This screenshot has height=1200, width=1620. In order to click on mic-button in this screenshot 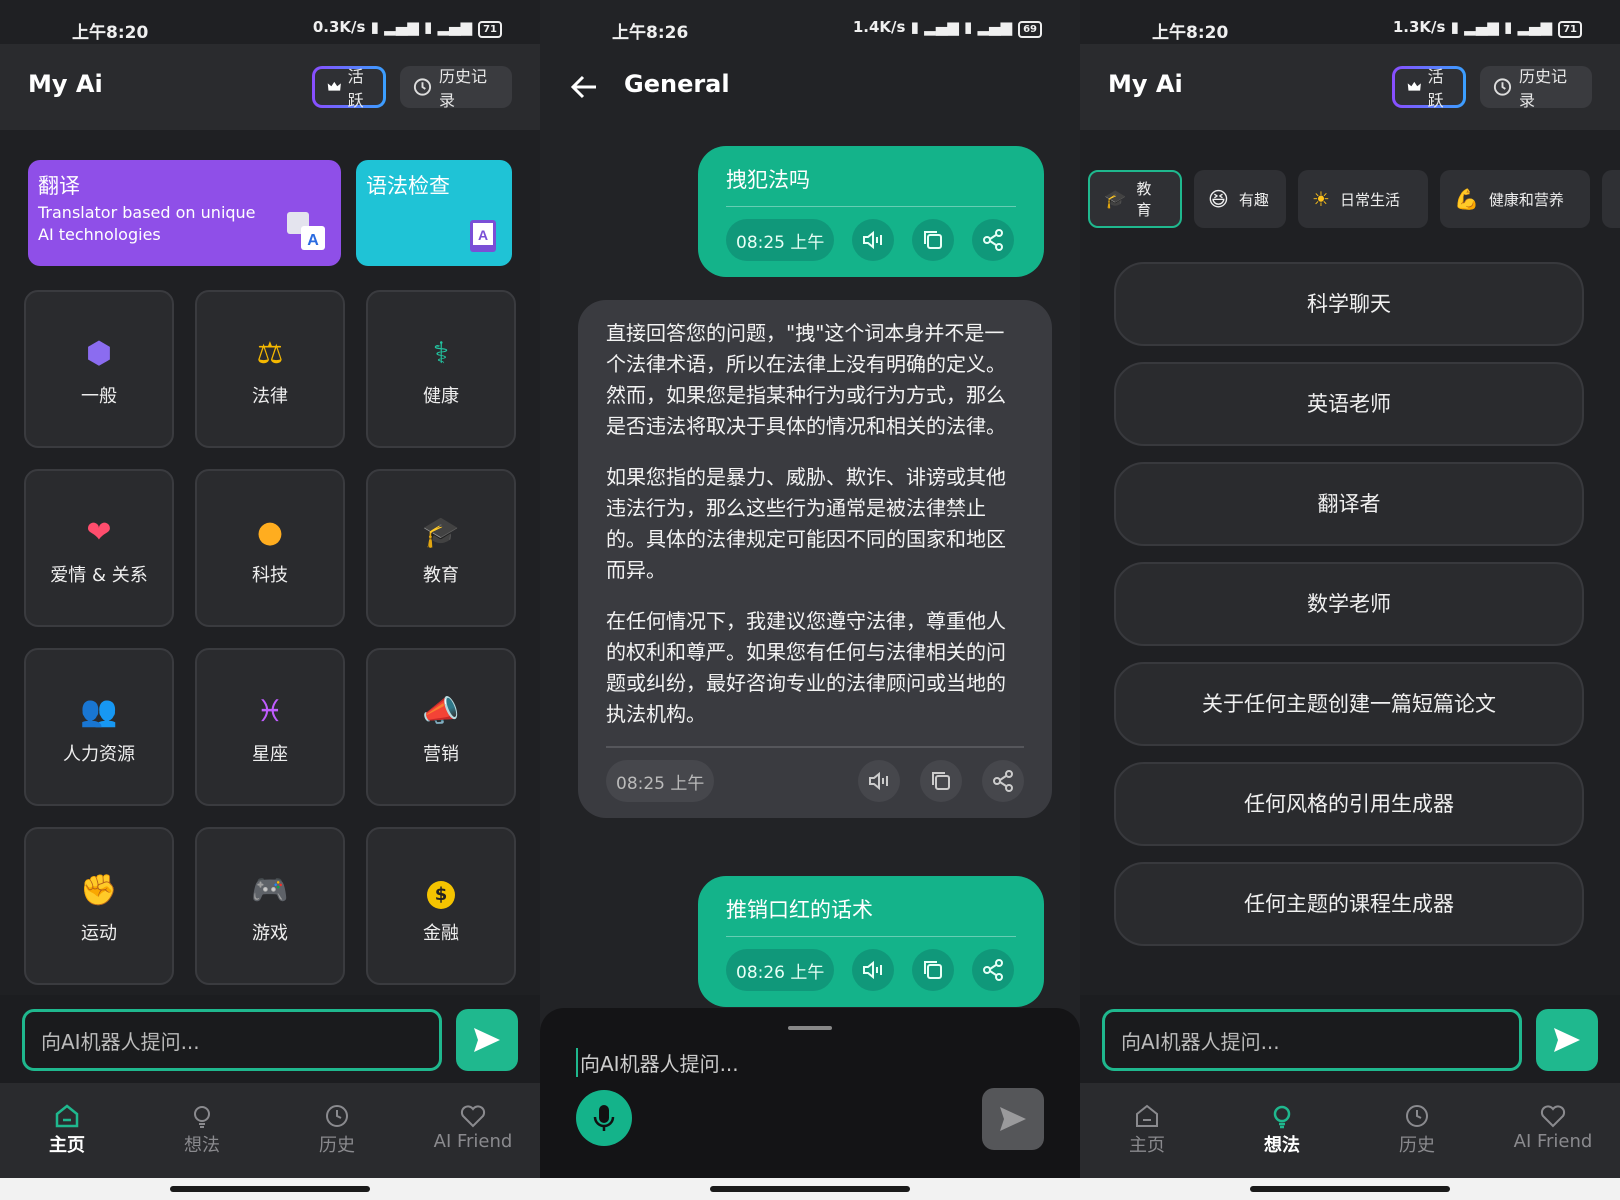, I will do `click(604, 1118)`.